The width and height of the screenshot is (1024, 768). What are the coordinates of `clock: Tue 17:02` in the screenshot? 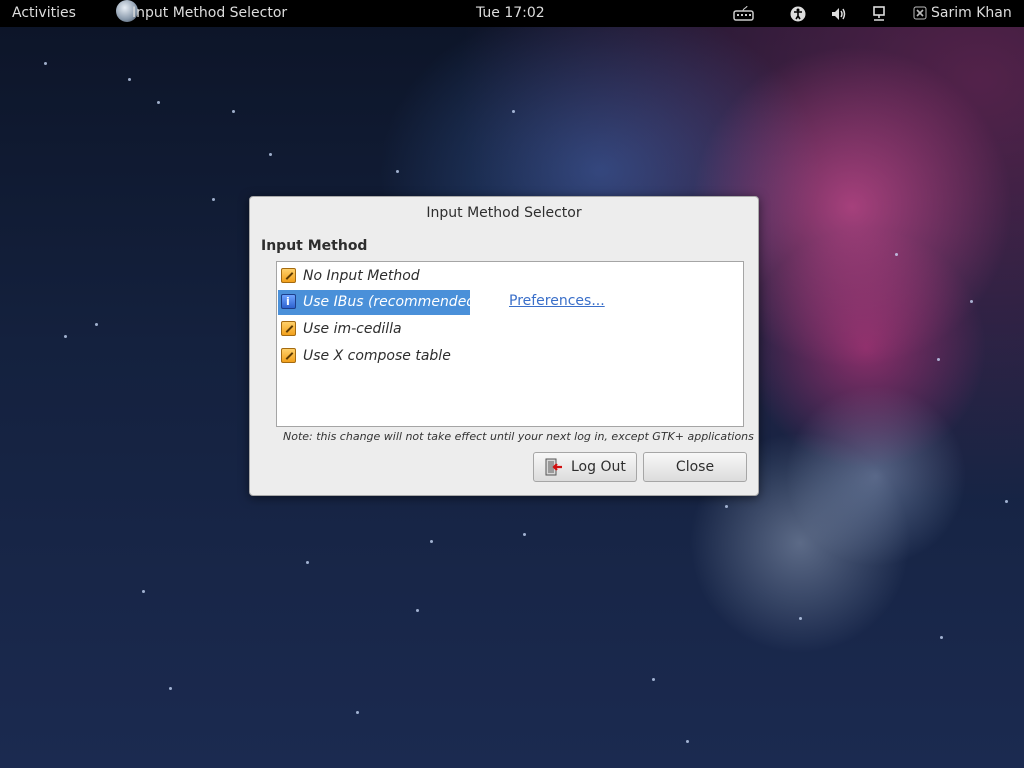 It's located at (510, 13).